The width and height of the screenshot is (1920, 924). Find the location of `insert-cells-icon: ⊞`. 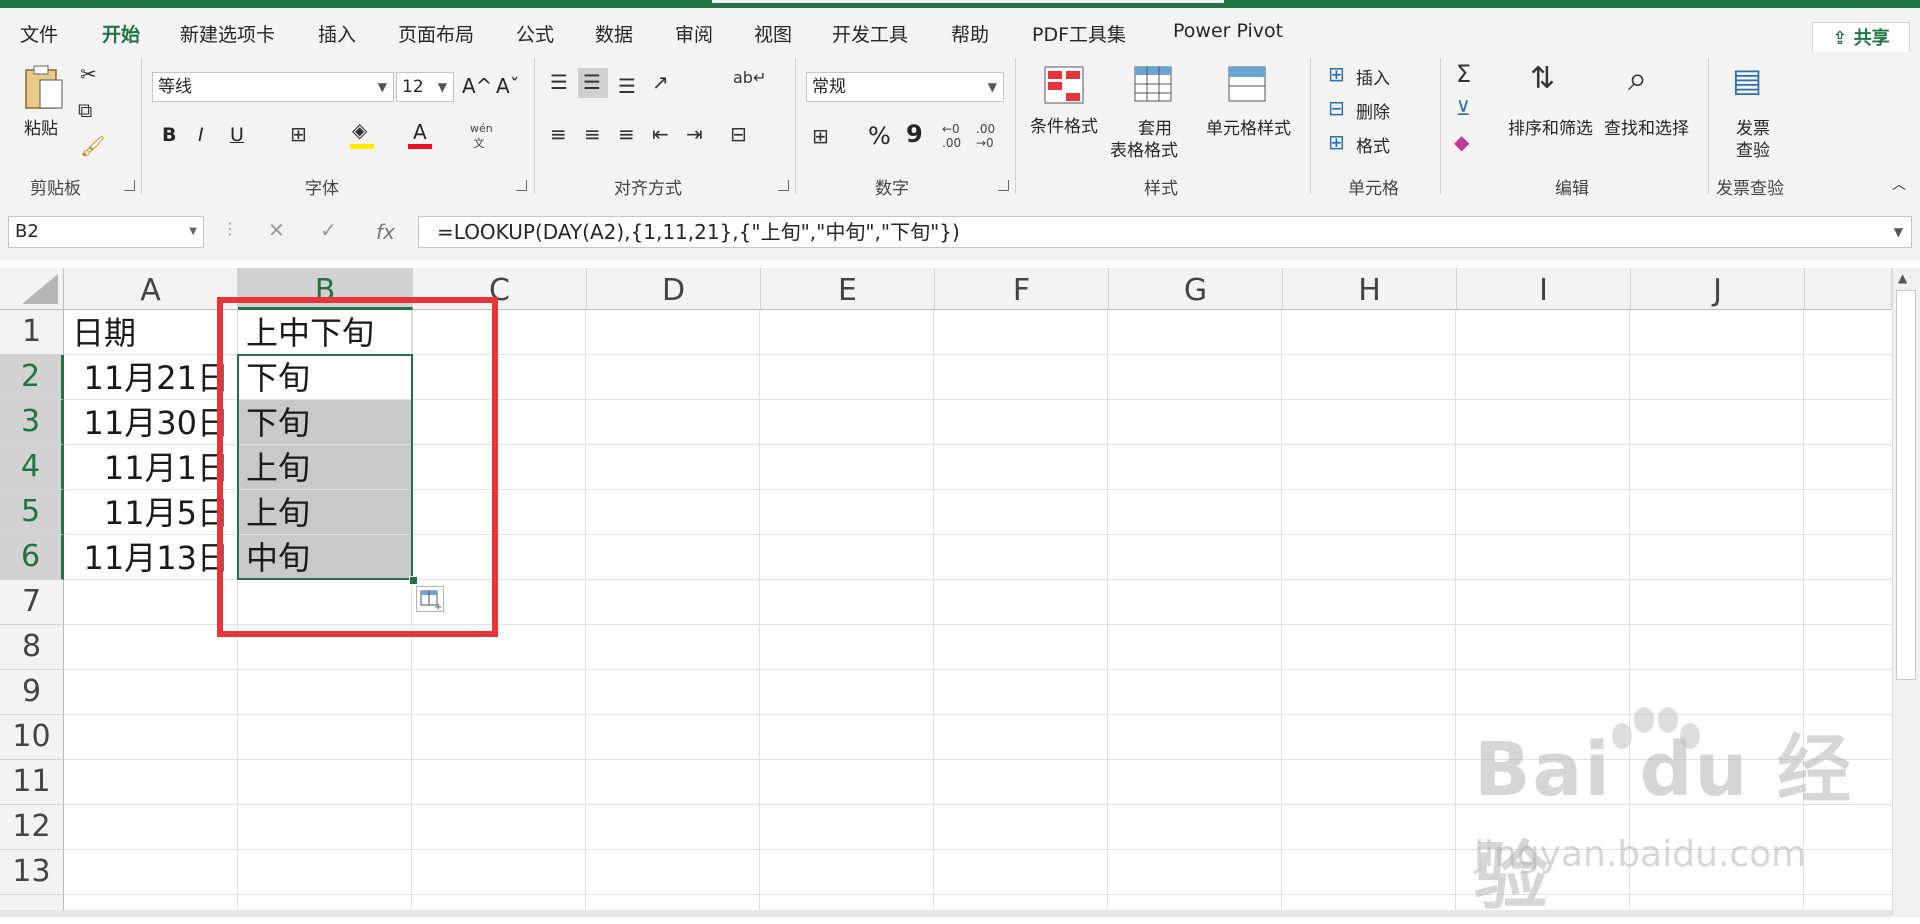

insert-cells-icon: ⊞ is located at coordinates (1336, 74).